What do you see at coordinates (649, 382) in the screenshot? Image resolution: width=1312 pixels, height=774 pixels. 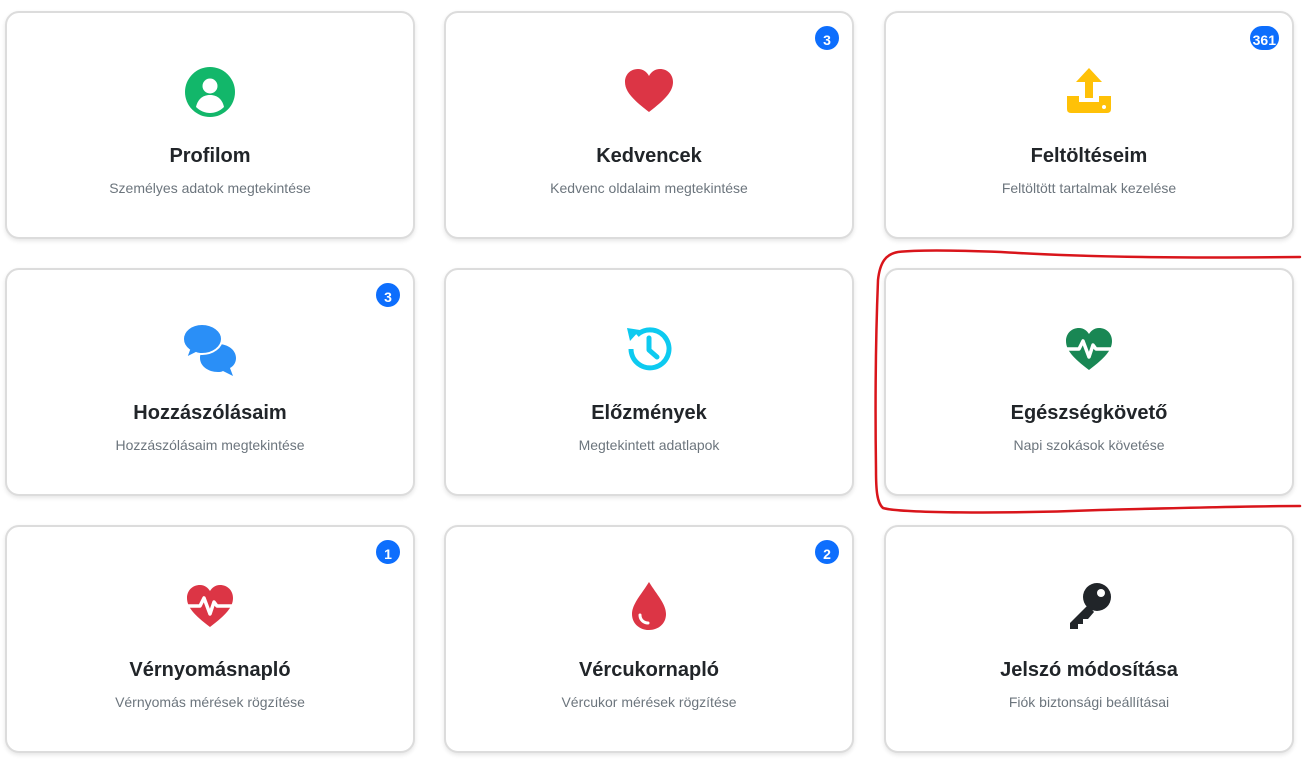 I see `card-history: Előzmények Megtekintett adatlapok` at bounding box center [649, 382].